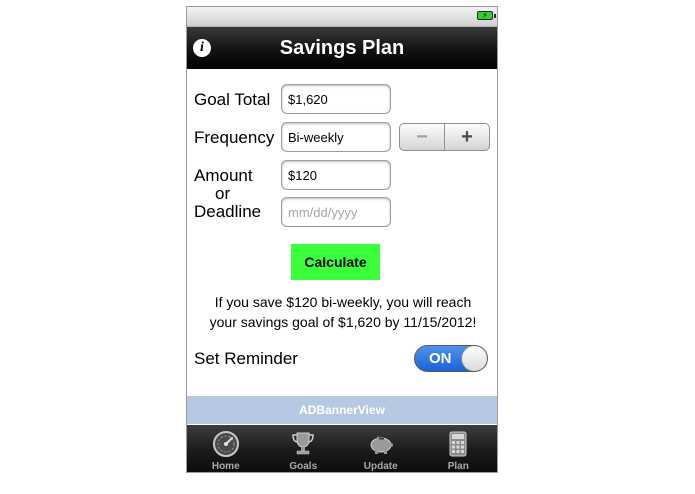  I want to click on amount-input, so click(336, 175).